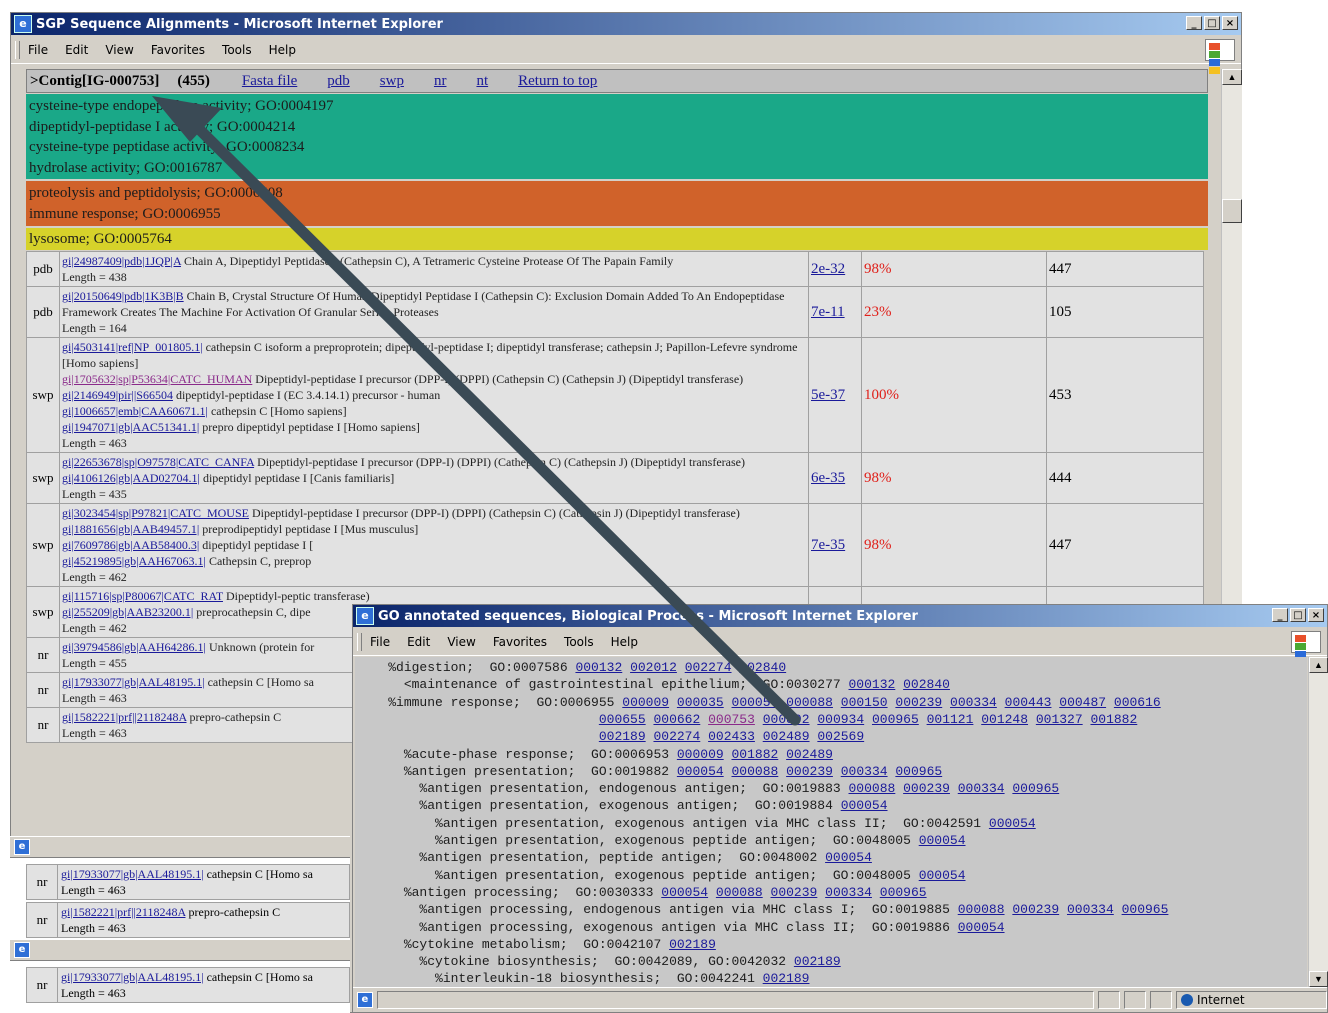  Describe the element at coordinates (130, 427) in the screenshot. I see `hit-accession-link: gi|1947071|gb|AAC51341.1|` at that location.